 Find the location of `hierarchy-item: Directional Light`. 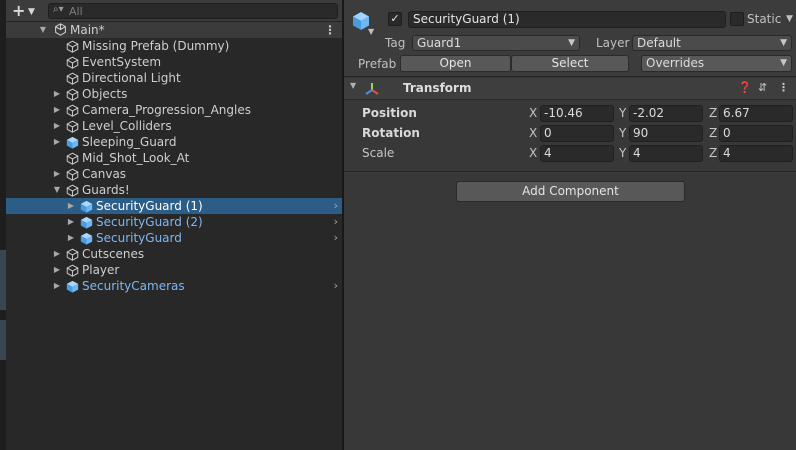

hierarchy-item: Directional Light is located at coordinates (174, 78).